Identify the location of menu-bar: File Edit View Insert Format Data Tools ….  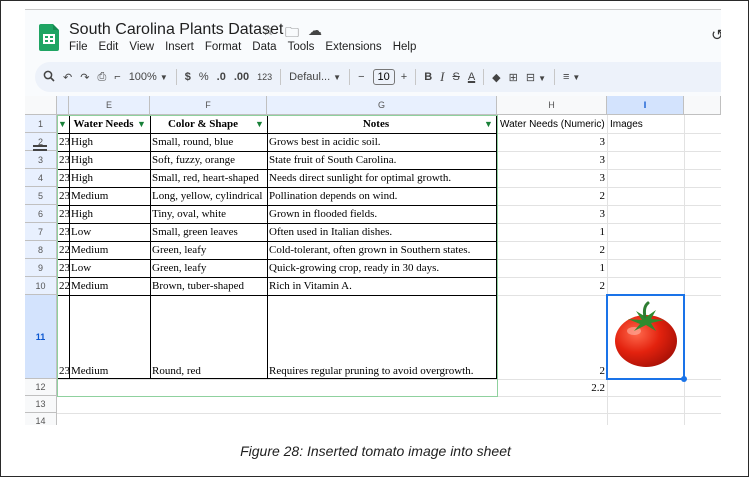
(242, 47).